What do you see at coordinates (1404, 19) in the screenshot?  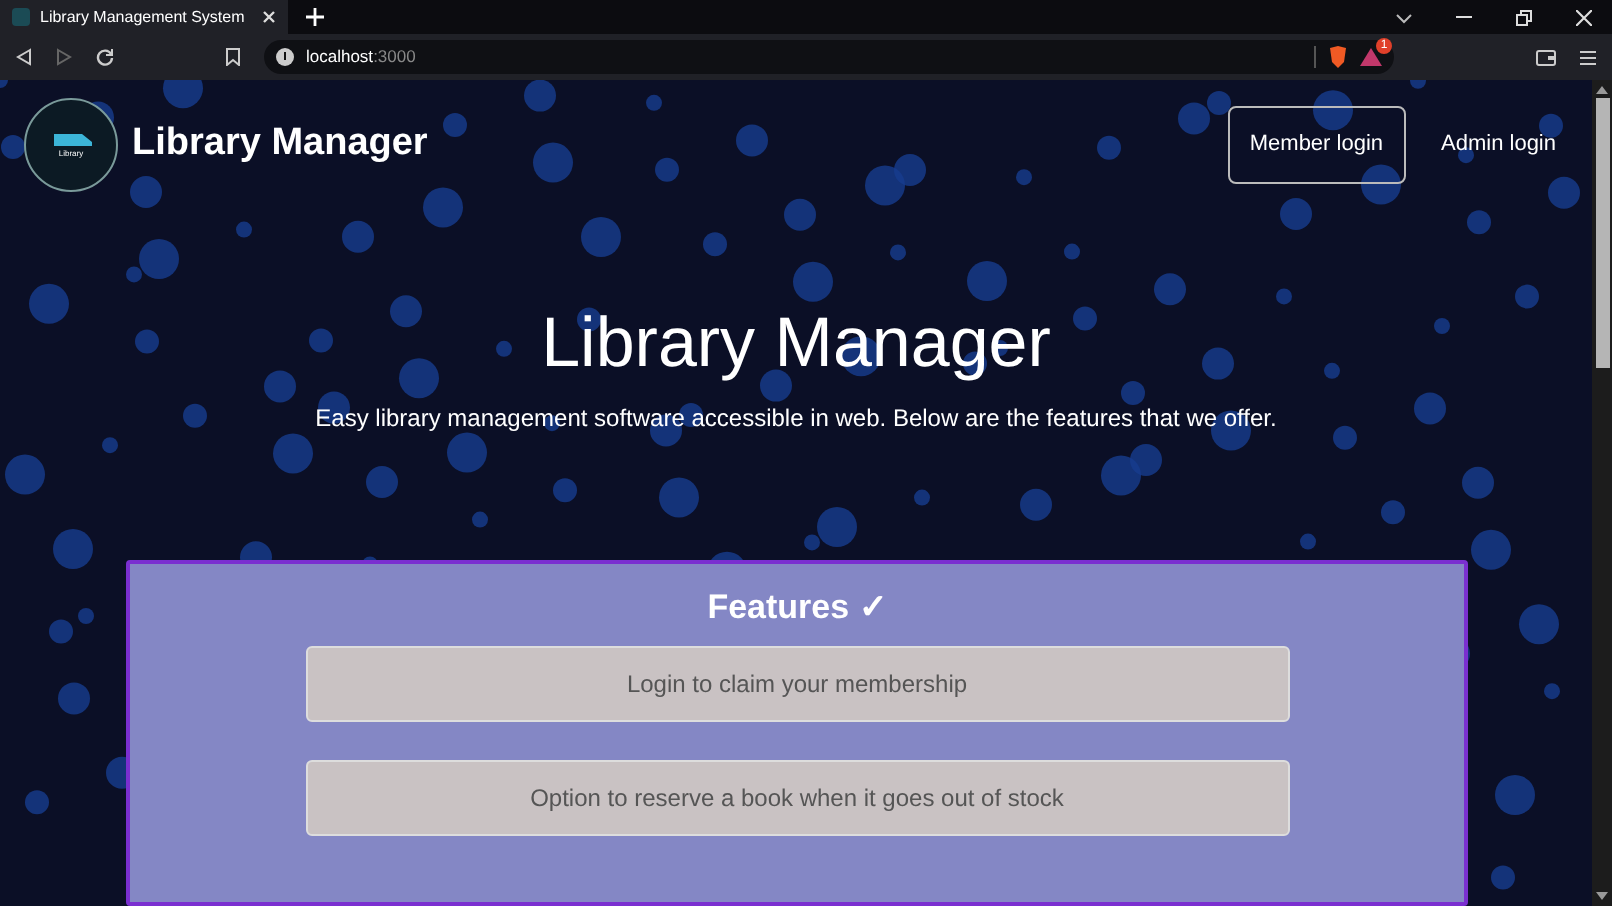 I see `chevron-down-icon` at bounding box center [1404, 19].